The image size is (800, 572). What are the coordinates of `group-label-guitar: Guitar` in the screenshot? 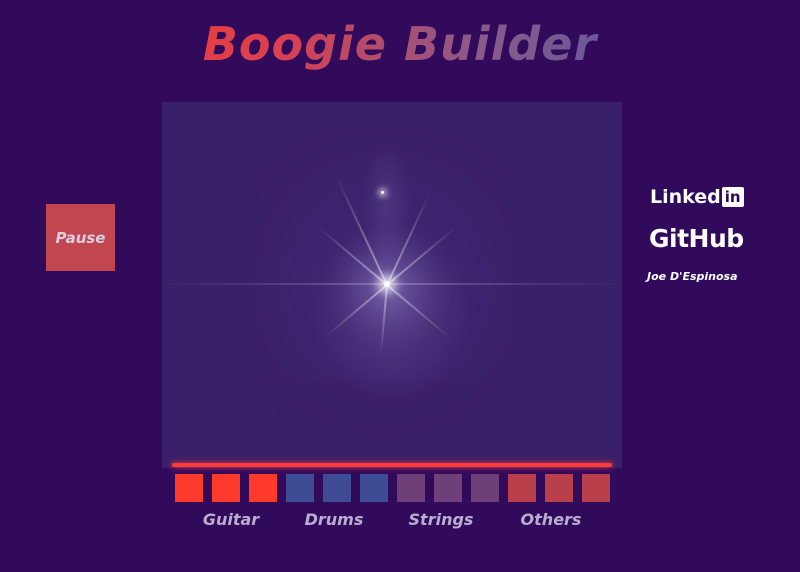 It's located at (231, 519).